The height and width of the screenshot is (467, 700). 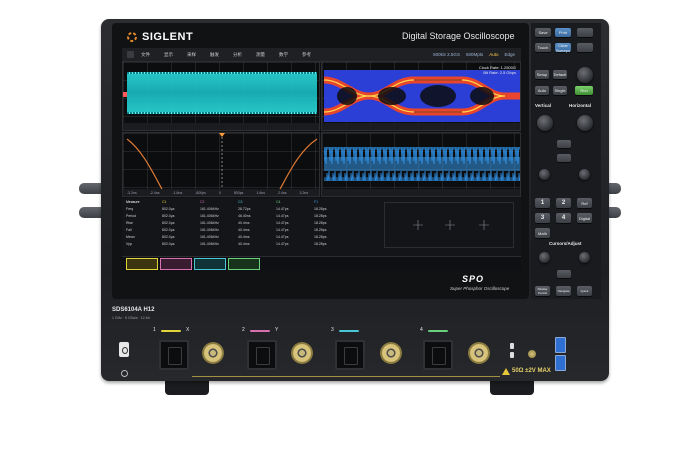 I want to click on navigate-button: Navigate, so click(x=563, y=291).